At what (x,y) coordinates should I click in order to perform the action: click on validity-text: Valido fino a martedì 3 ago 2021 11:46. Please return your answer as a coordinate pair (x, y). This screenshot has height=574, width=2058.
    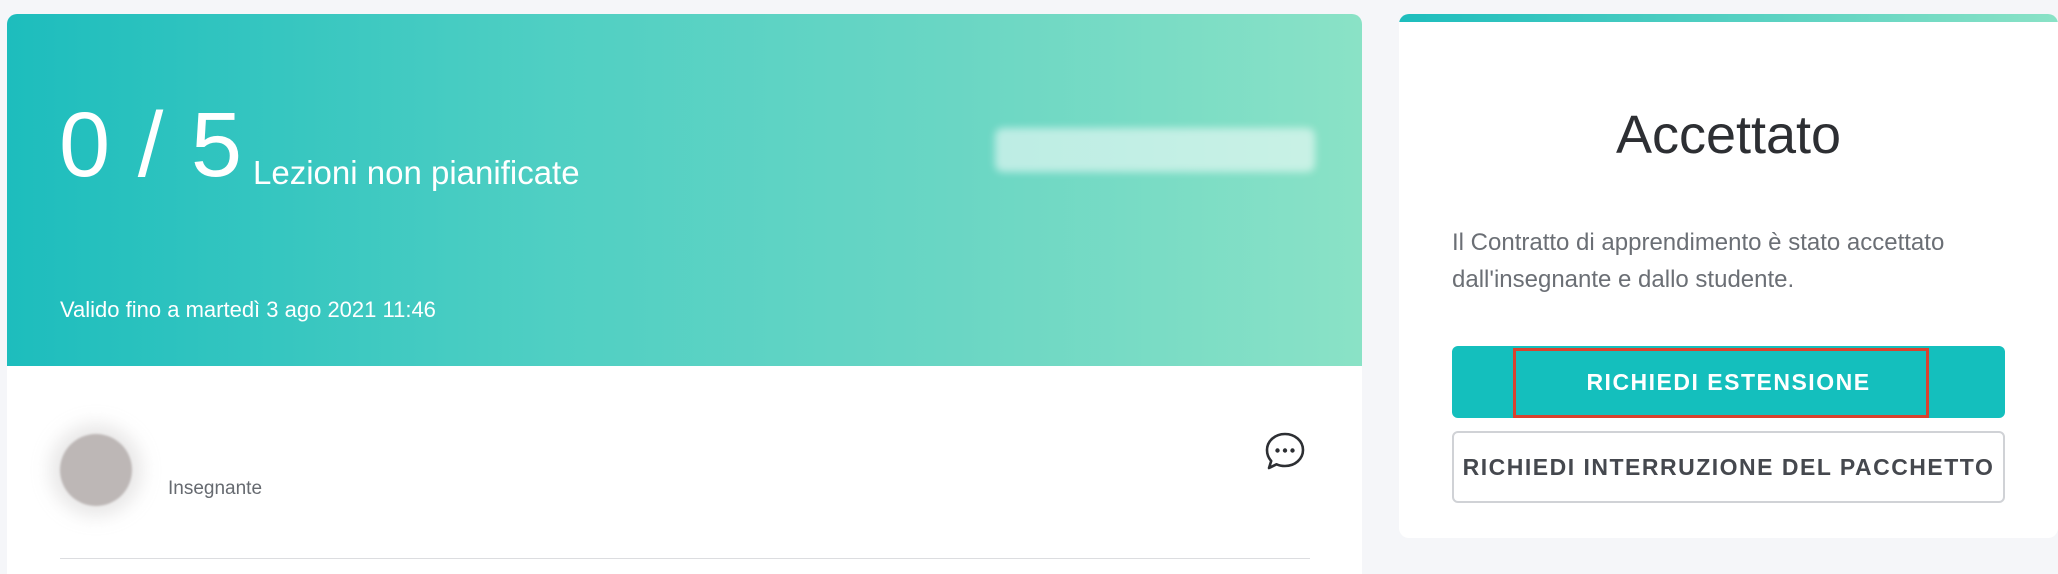
    Looking at the image, I should click on (248, 310).